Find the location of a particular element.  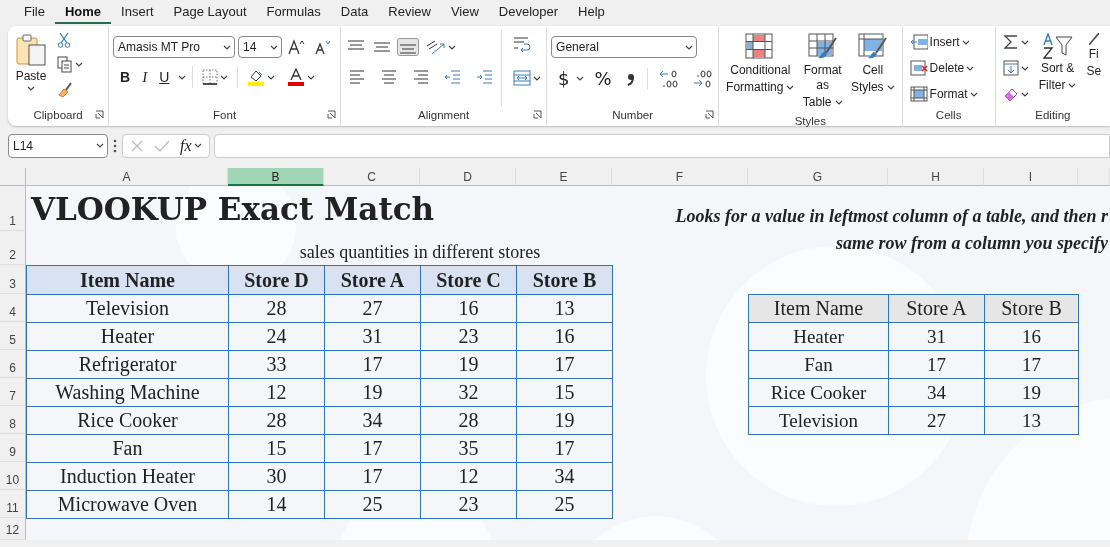

column-heading: Store B is located at coordinates (1031, 308).